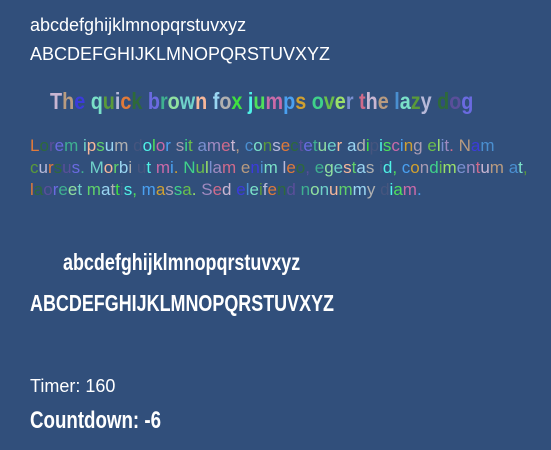  Describe the element at coordinates (187, 101) in the screenshot. I see `colored-char: w` at that location.